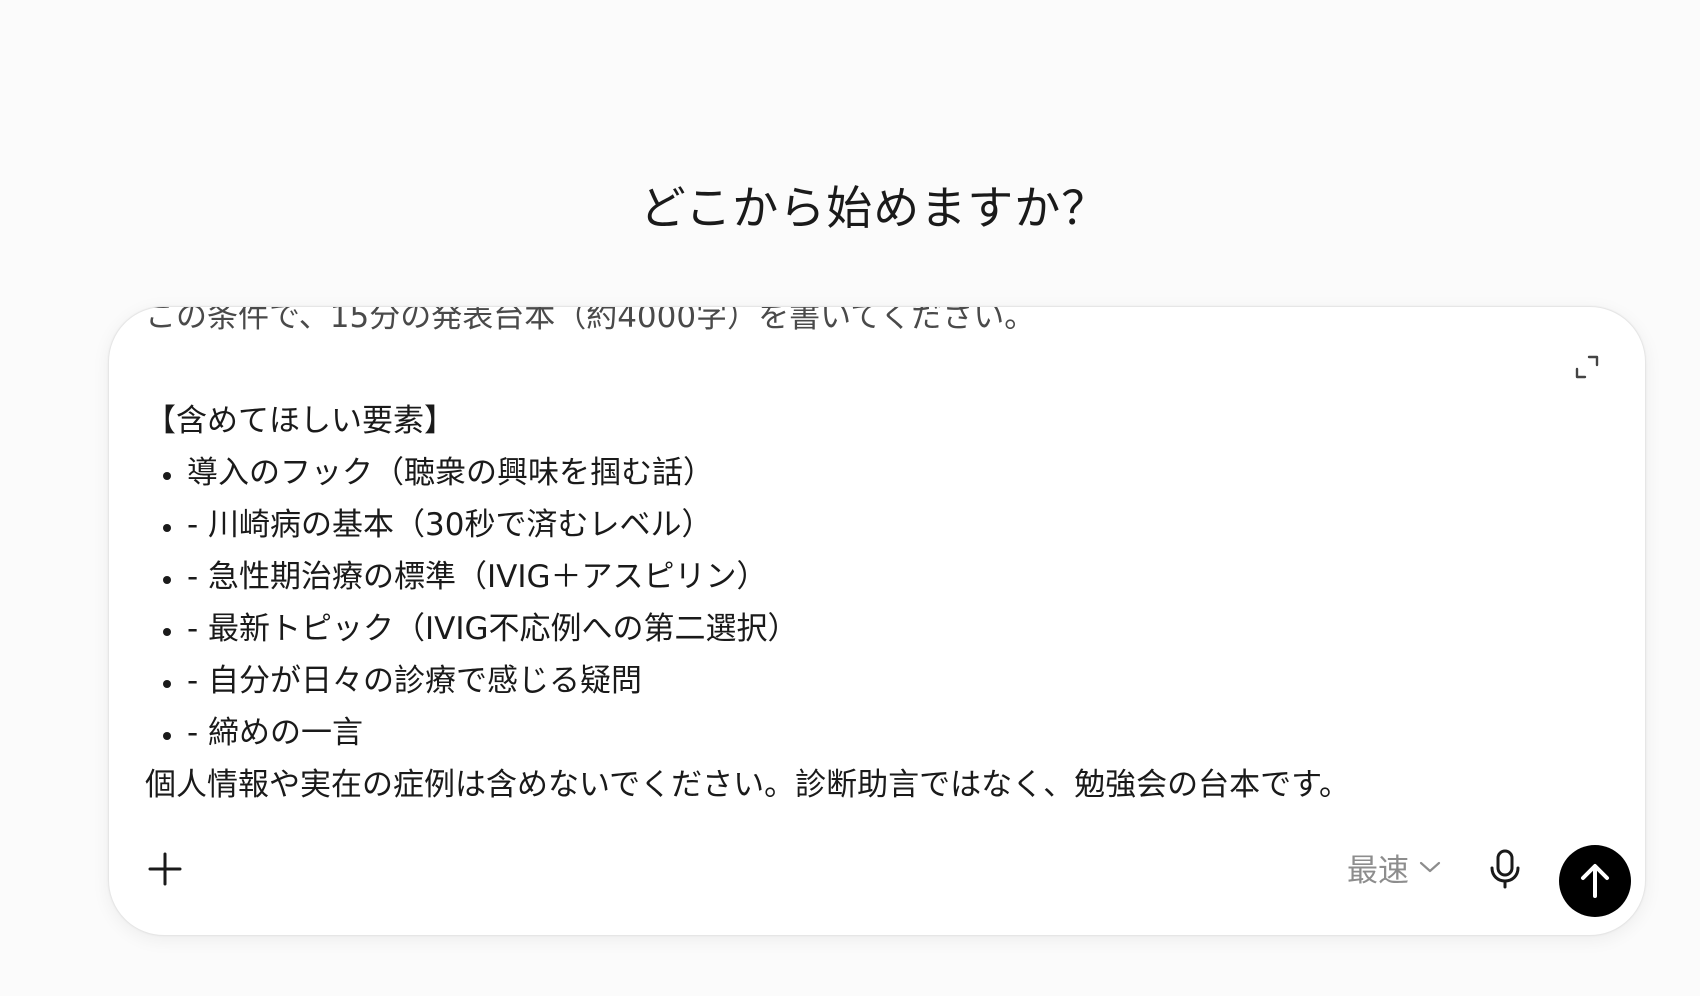 The width and height of the screenshot is (1700, 996). I want to click on model-selector: 最速, so click(1394, 867).